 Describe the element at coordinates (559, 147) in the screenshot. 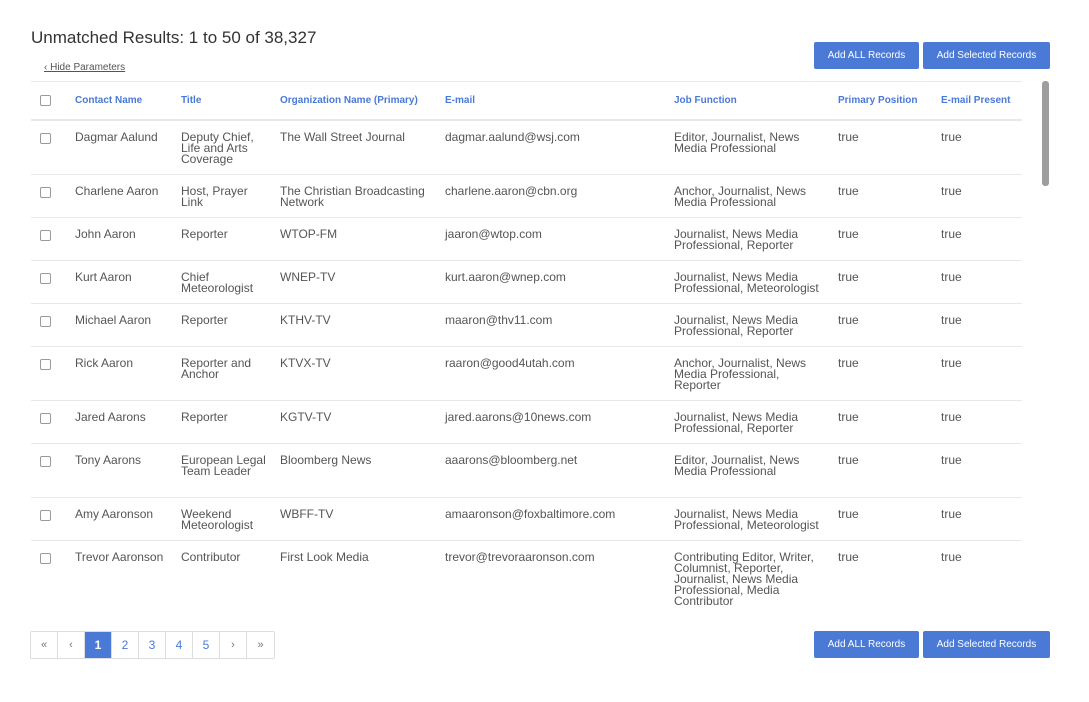

I see `email-cell: dagmar.aalund@wsj.com` at that location.